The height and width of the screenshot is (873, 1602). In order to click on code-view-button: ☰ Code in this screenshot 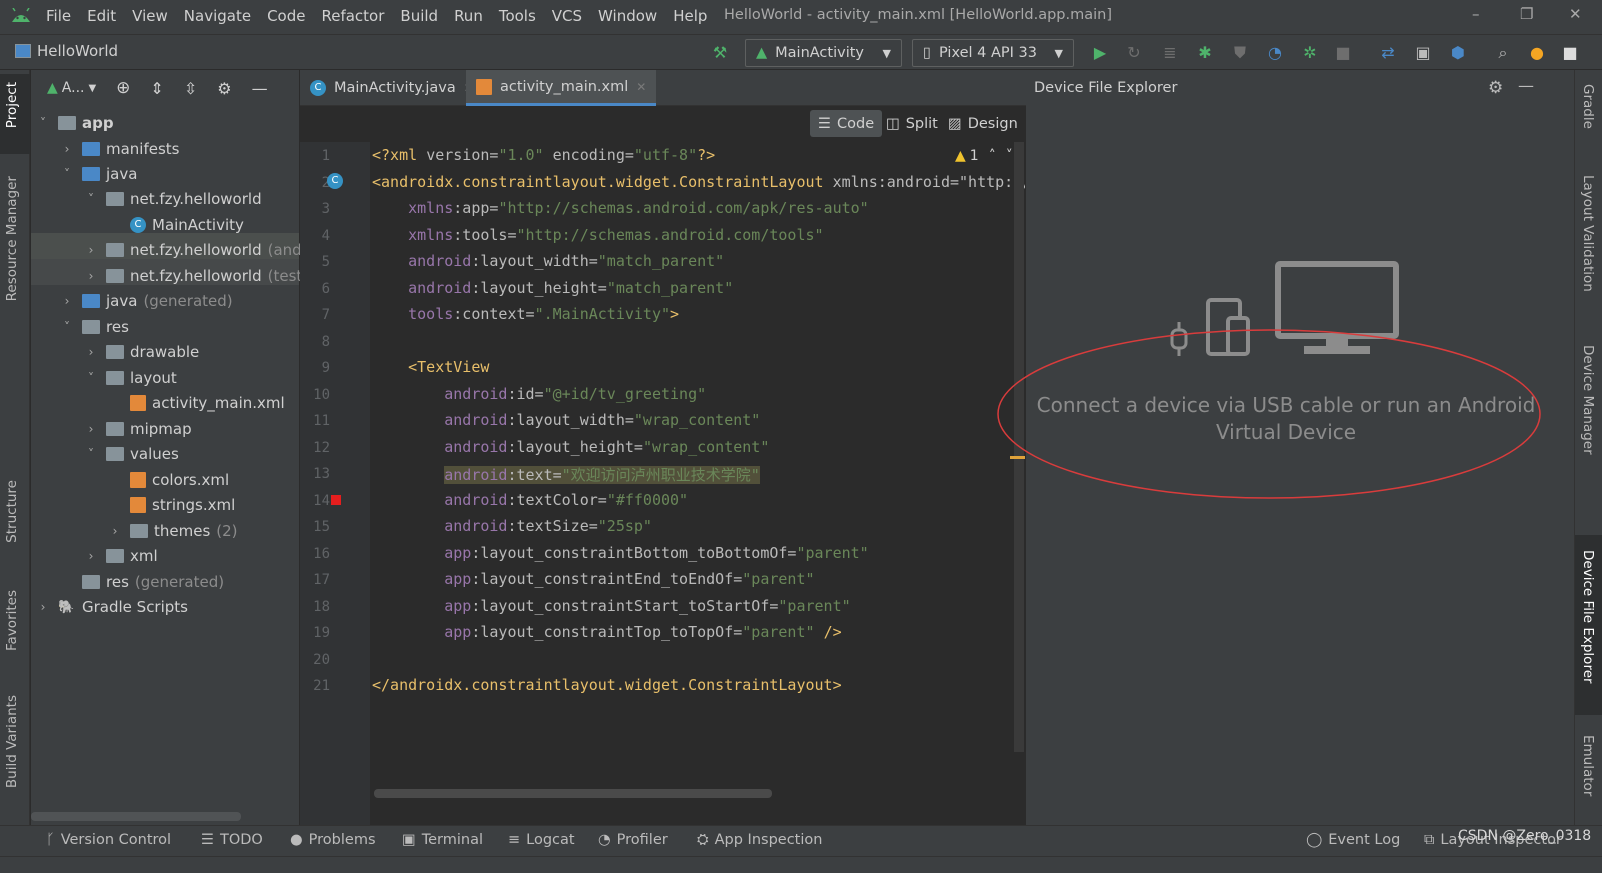, I will do `click(846, 123)`.